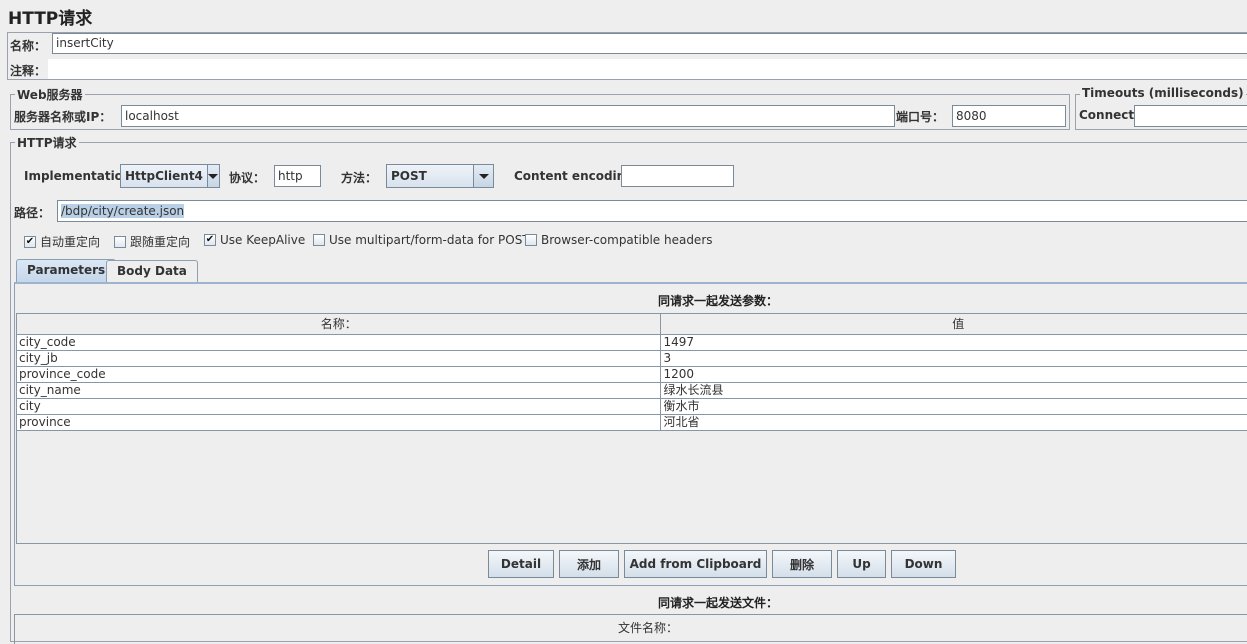  I want to click on param-value-cell: 1200, so click(954, 375).